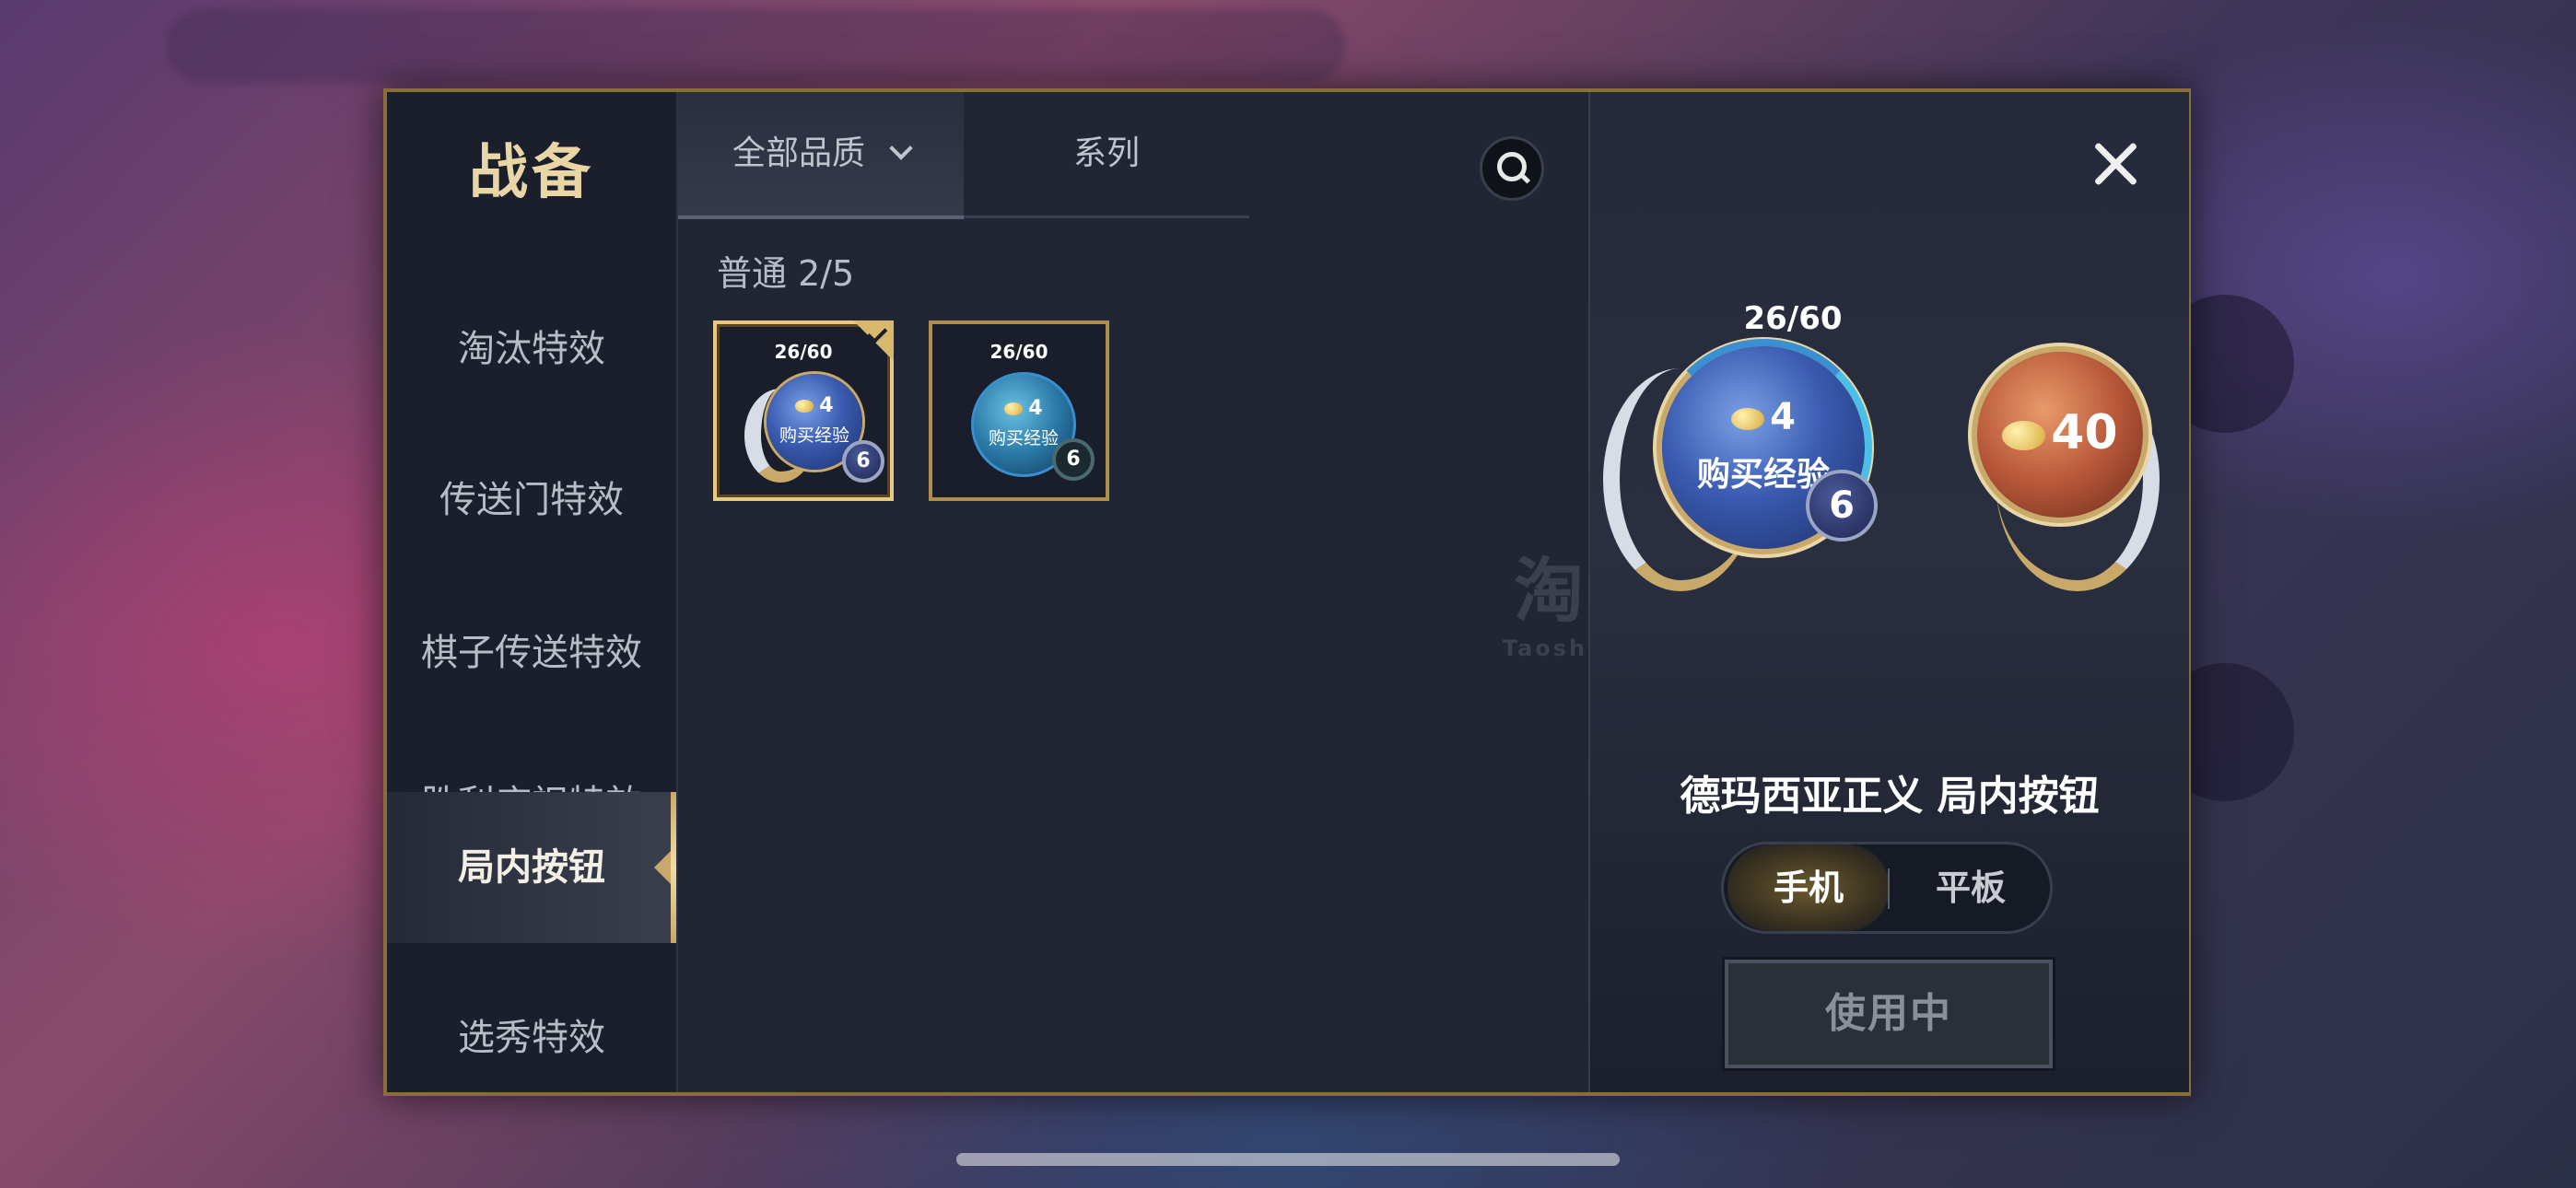  Describe the element at coordinates (531, 173) in the screenshot. I see `sidebar-title: 战备` at that location.